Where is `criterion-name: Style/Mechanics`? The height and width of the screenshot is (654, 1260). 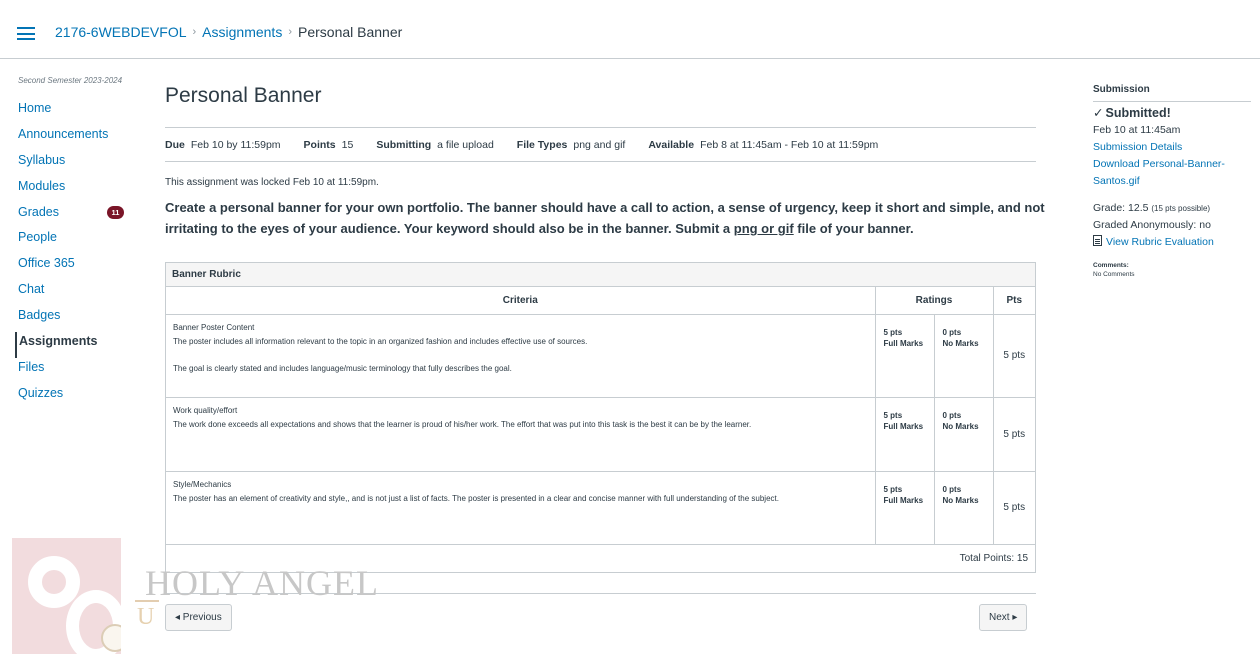
criterion-name: Style/Mechanics is located at coordinates (202, 484).